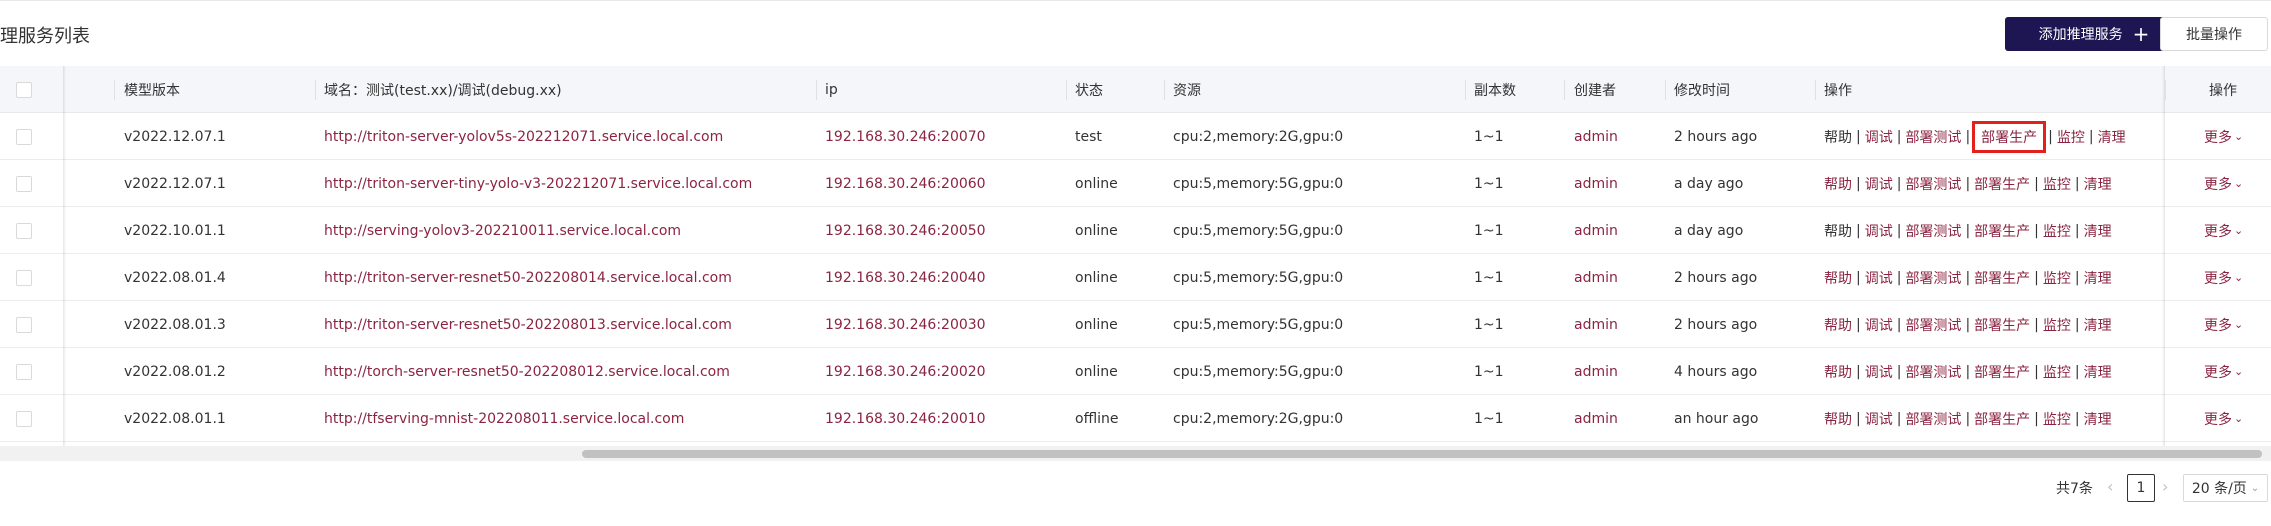 This screenshot has height=526, width=2271. Describe the element at coordinates (905, 136) in the screenshot. I see `ip-link: 192.168.30.246:20070` at that location.